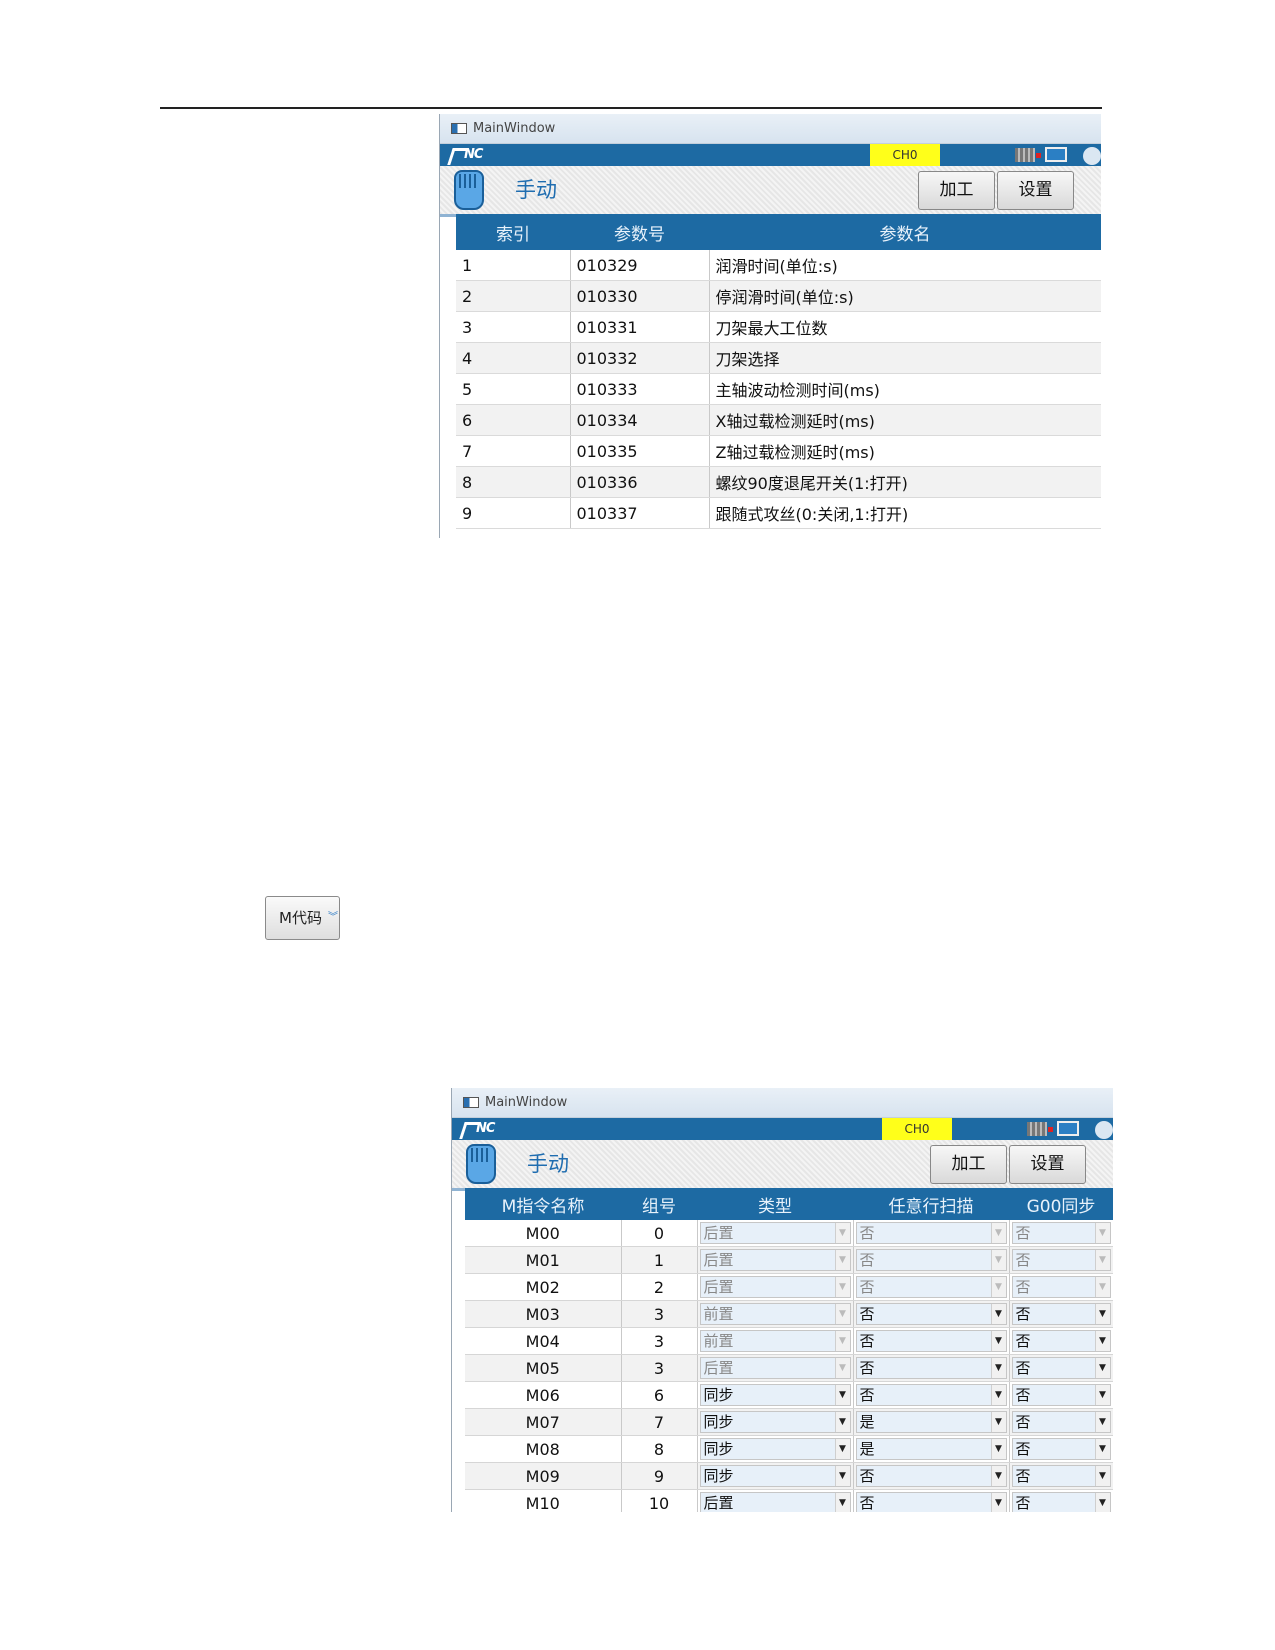  Describe the element at coordinates (778, 265) in the screenshot. I see `table-row: 1 010329 润滑时间(单位:s)` at that location.